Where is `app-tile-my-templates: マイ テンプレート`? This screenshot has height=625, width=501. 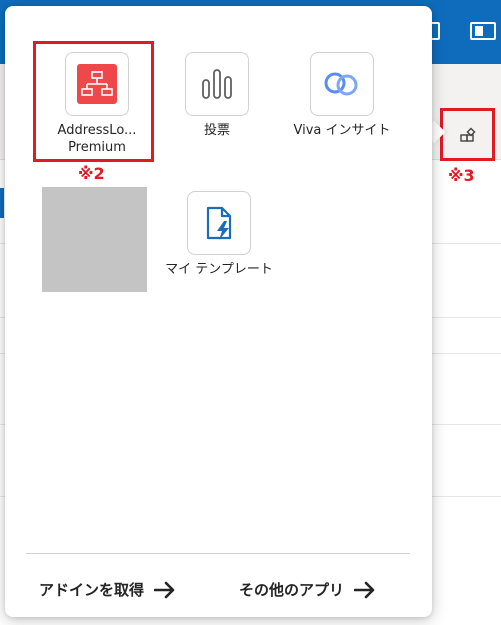
app-tile-my-templates: マイ テンプレート is located at coordinates (219, 234).